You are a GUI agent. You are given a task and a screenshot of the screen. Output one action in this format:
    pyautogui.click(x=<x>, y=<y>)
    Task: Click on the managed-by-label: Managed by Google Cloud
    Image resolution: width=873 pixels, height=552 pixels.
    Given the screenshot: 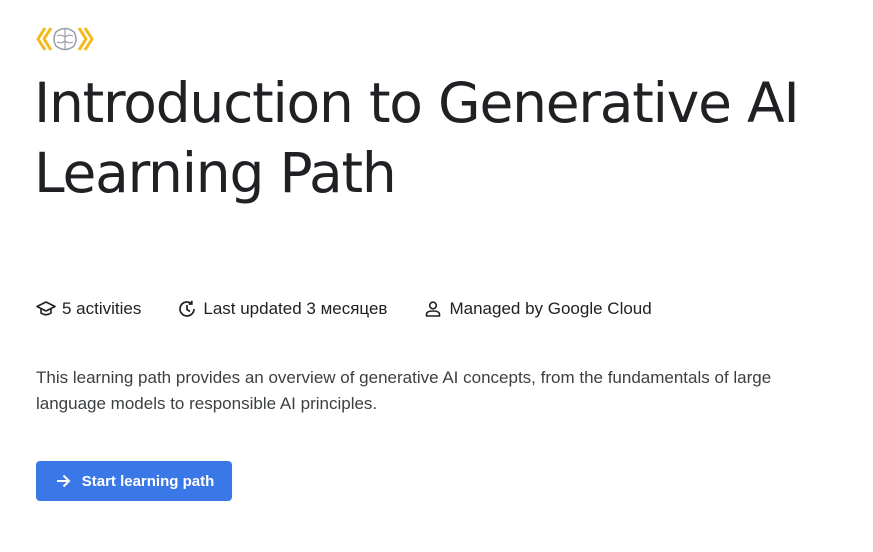 What is the action you would take?
    pyautogui.click(x=550, y=308)
    